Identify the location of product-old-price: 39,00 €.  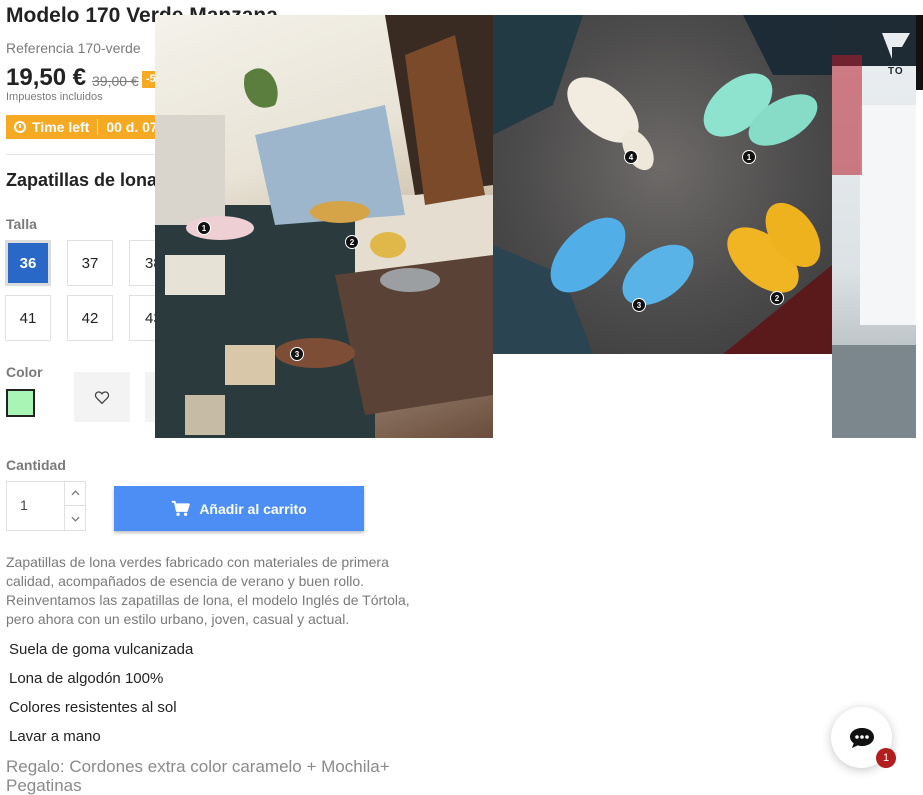
(115, 81).